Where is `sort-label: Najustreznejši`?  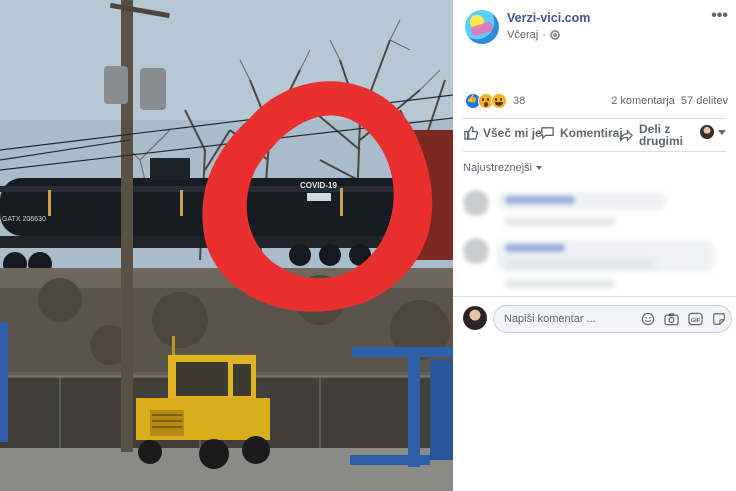 sort-label: Najustreznejši is located at coordinates (498, 168).